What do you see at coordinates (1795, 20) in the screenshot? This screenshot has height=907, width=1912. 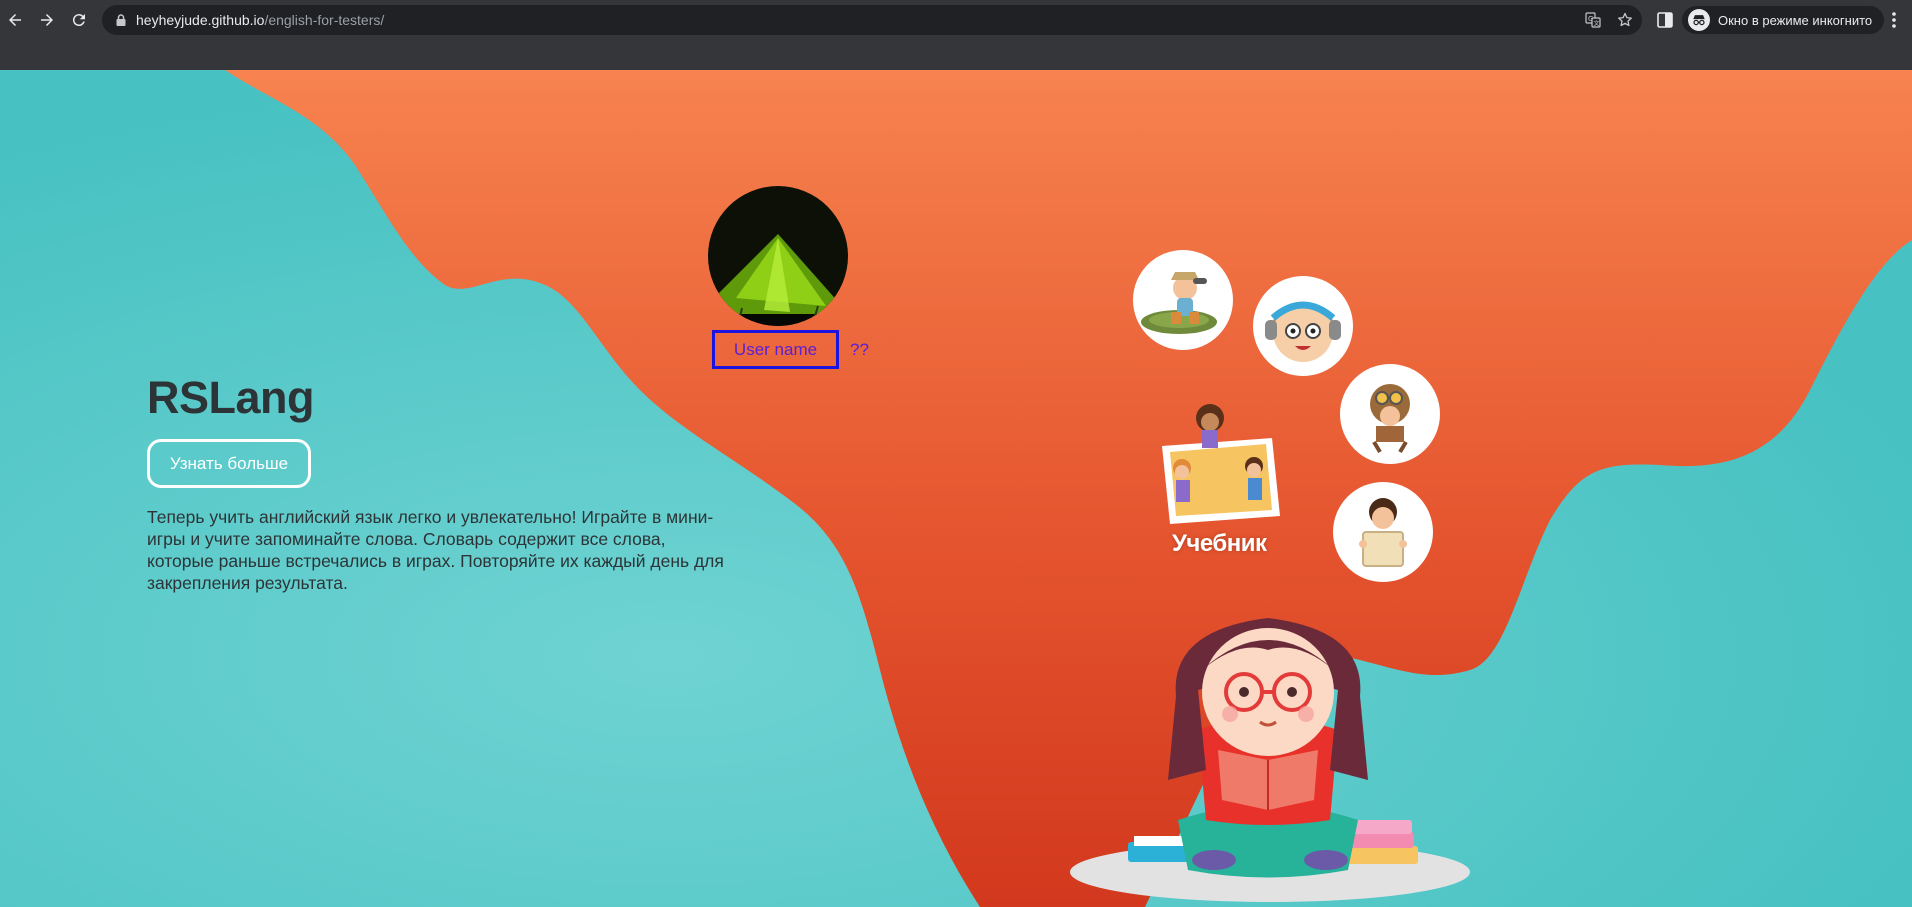 I see `incognito-label: Окно в режиме инкогнито` at bounding box center [1795, 20].